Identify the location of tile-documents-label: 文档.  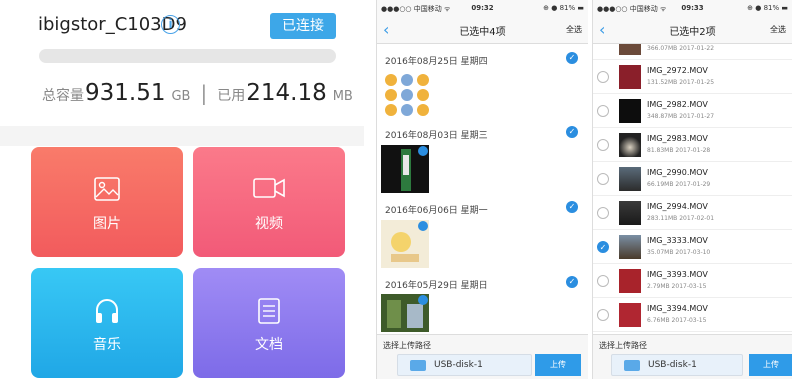
(269, 345).